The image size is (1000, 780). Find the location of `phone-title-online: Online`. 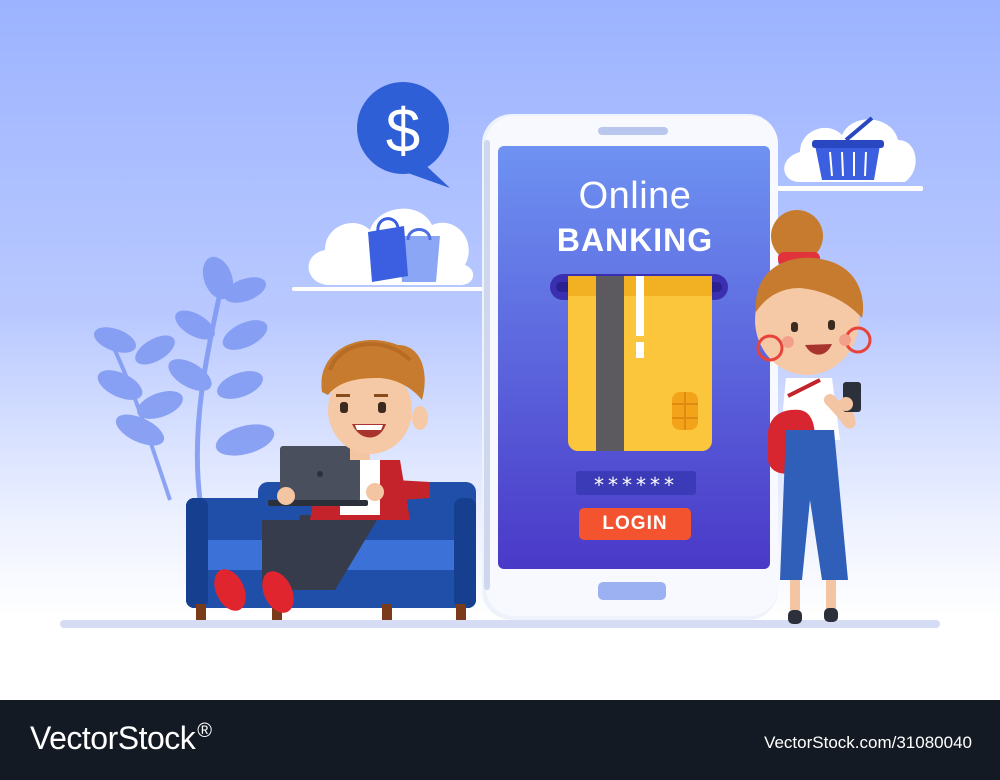

phone-title-online: Online is located at coordinates (635, 196).